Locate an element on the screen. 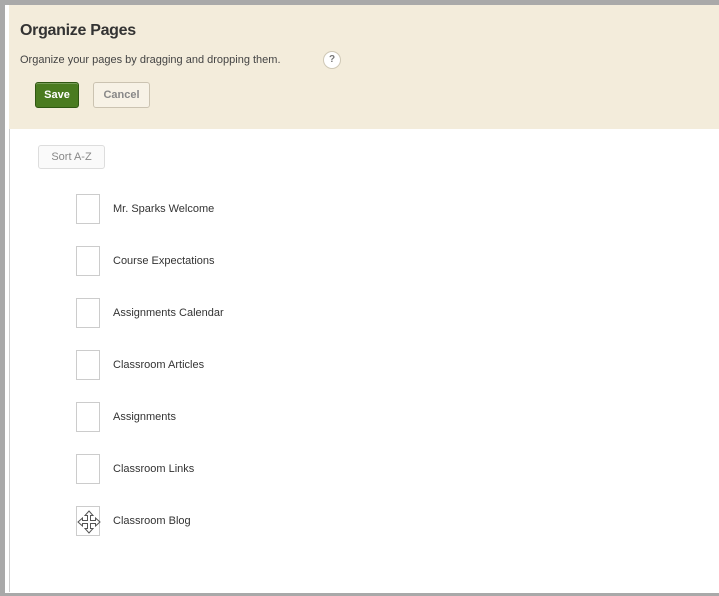  page-label: Mr. Sparks Welcome is located at coordinates (164, 209).